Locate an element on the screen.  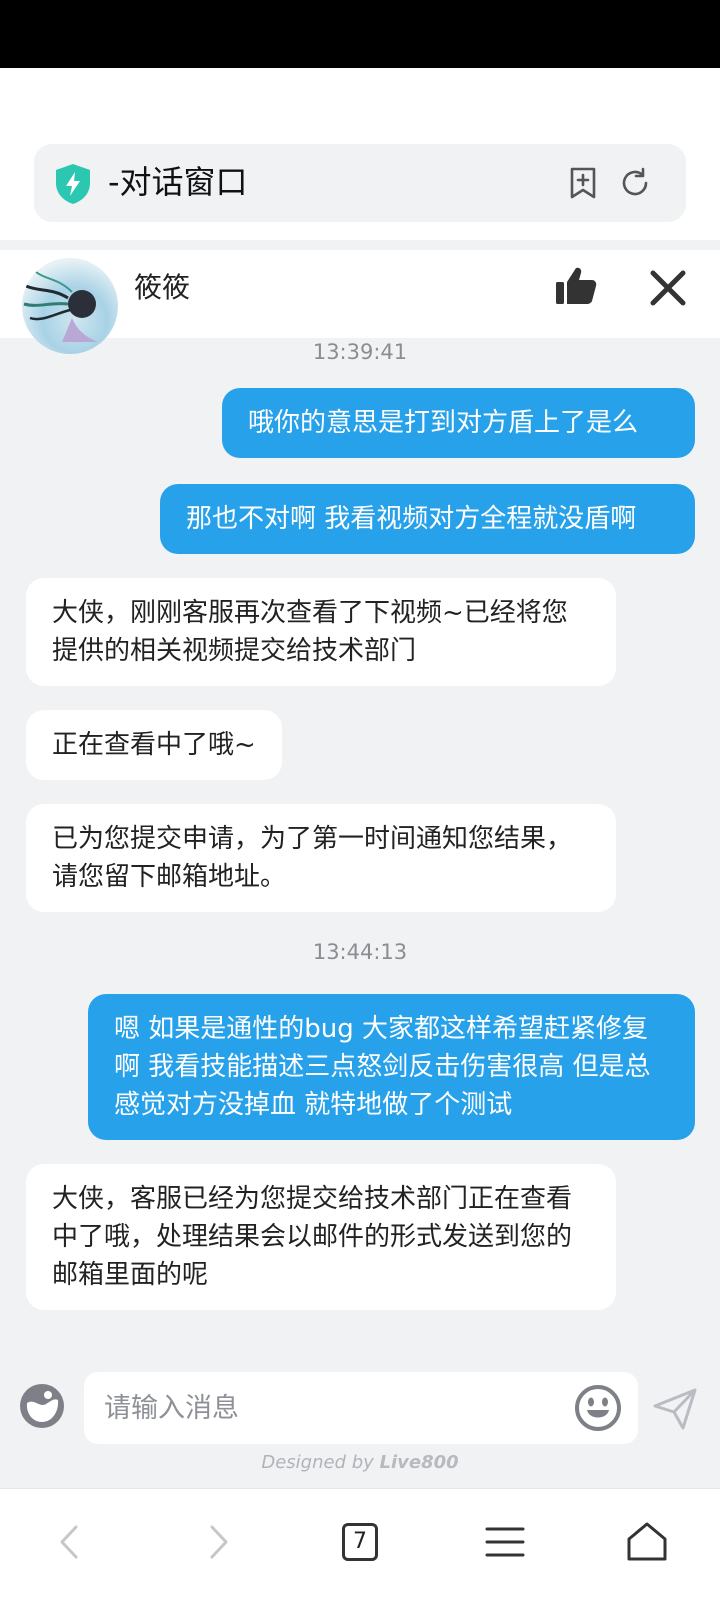
message-composer is located at coordinates (360, 1410).